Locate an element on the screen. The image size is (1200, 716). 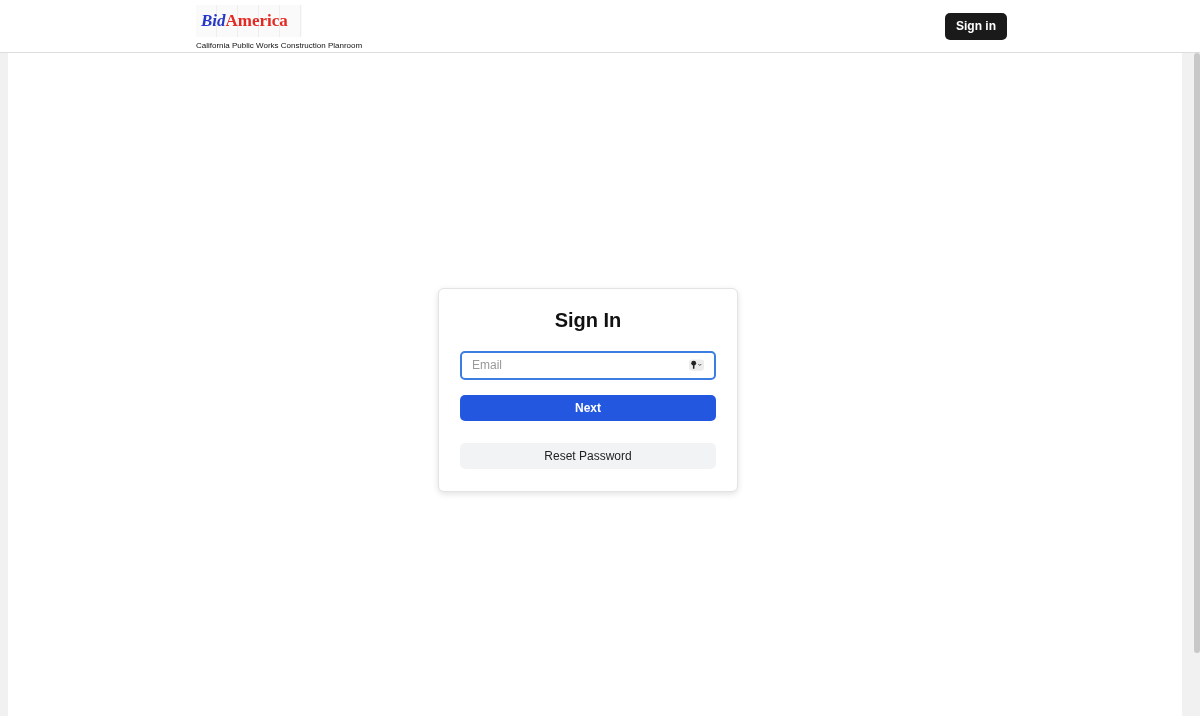
scrollbar is located at coordinates (1191, 384).